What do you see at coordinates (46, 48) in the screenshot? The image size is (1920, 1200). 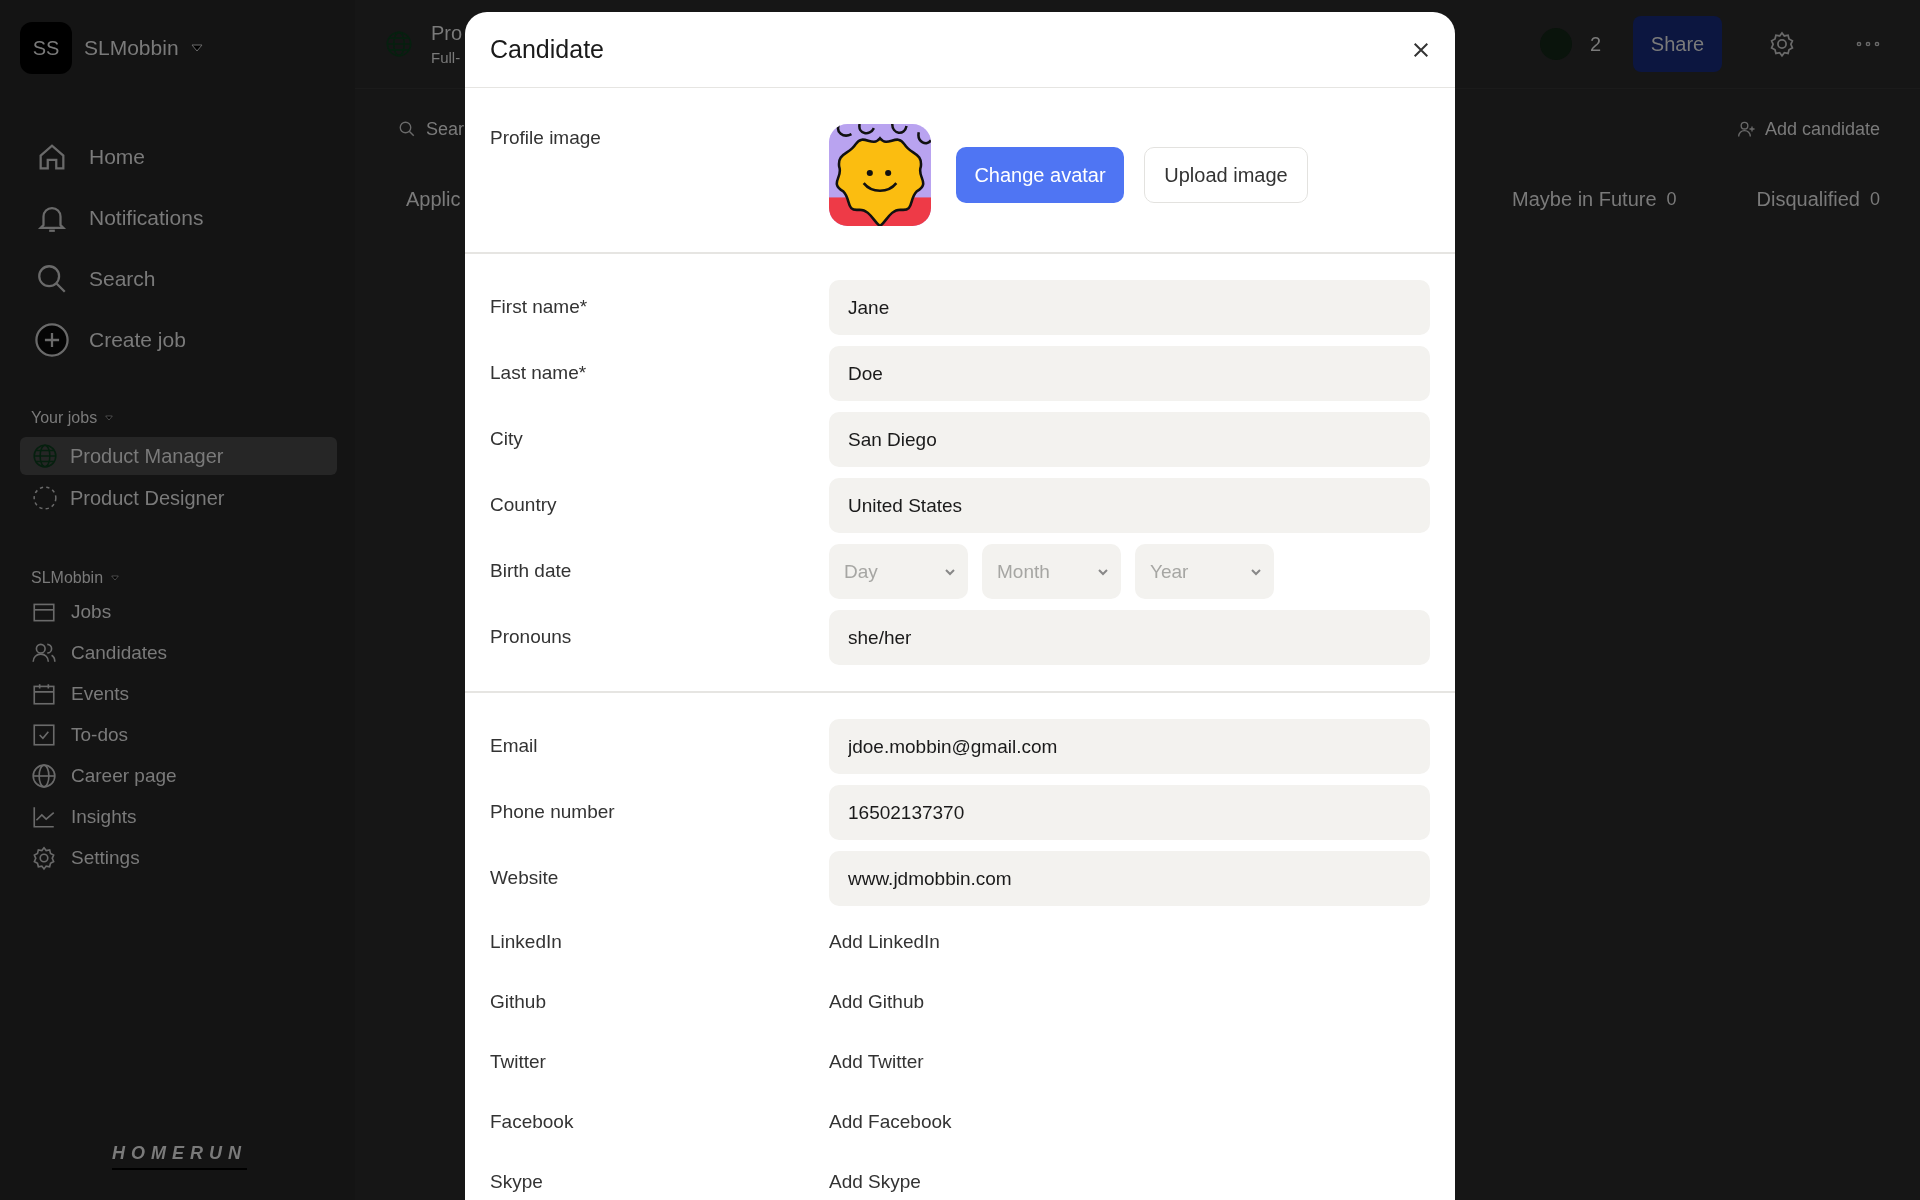 I see `workspace-logo: SS` at bounding box center [46, 48].